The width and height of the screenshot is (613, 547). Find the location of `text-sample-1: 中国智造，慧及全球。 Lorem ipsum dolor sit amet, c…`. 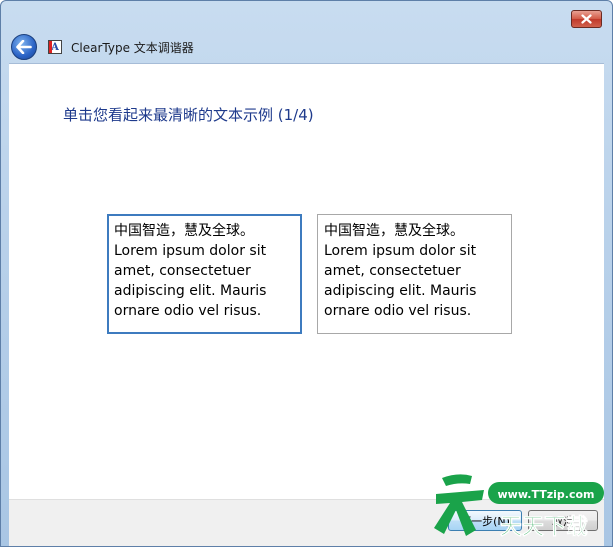

text-sample-1: 中国智造，慧及全球。 Lorem ipsum dolor sit amet, c… is located at coordinates (204, 274).